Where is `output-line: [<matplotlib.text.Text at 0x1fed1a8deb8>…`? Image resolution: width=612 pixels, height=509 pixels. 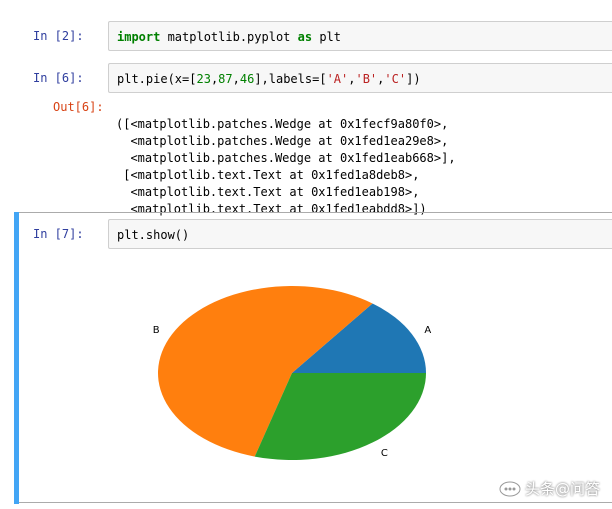
output-line: [<matplotlib.text.Text at 0x1fed1a8deb8>… is located at coordinates (268, 175).